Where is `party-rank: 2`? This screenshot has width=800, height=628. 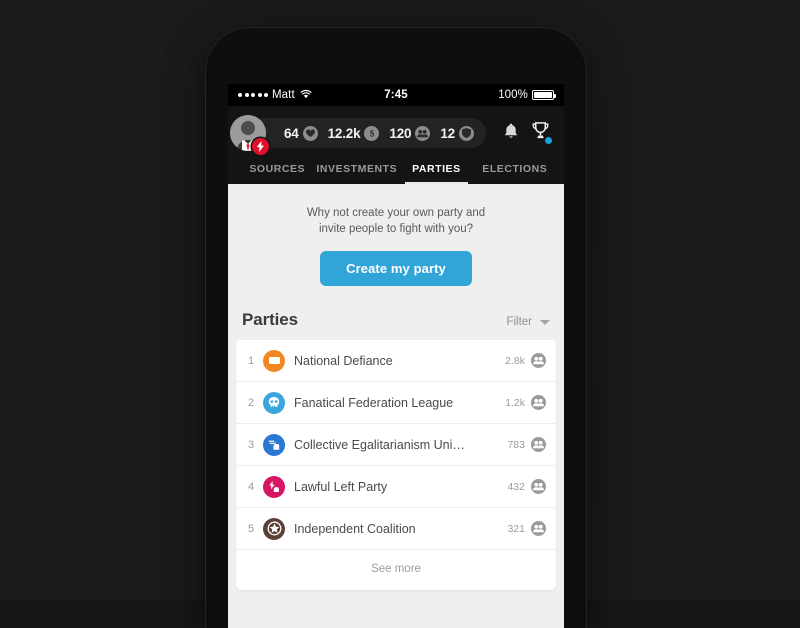
party-rank: 2 is located at coordinates (251, 402).